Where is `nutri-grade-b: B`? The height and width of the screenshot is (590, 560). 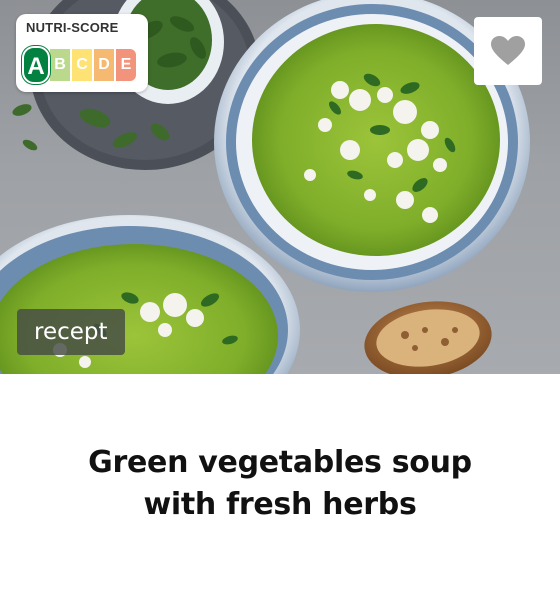
nutri-grade-b: B is located at coordinates (60, 65).